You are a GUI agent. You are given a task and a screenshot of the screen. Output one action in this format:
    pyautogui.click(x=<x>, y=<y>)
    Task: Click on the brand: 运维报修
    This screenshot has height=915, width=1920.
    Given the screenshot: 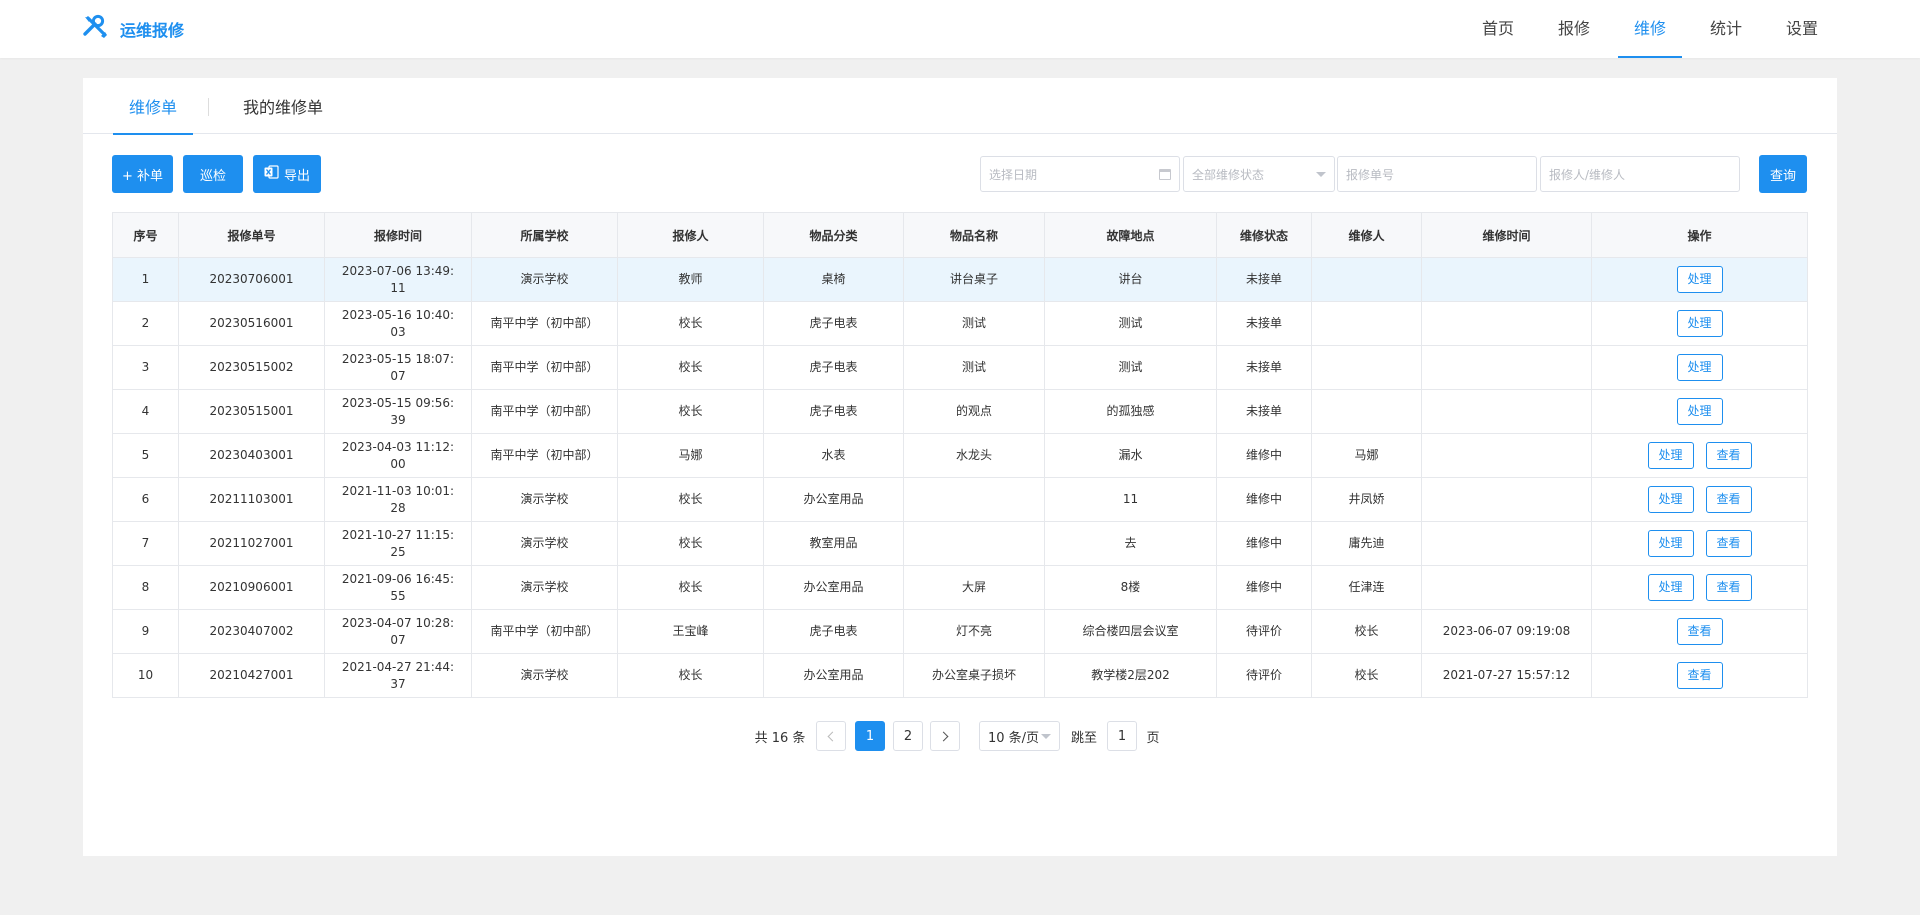 What is the action you would take?
    pyautogui.click(x=133, y=28)
    